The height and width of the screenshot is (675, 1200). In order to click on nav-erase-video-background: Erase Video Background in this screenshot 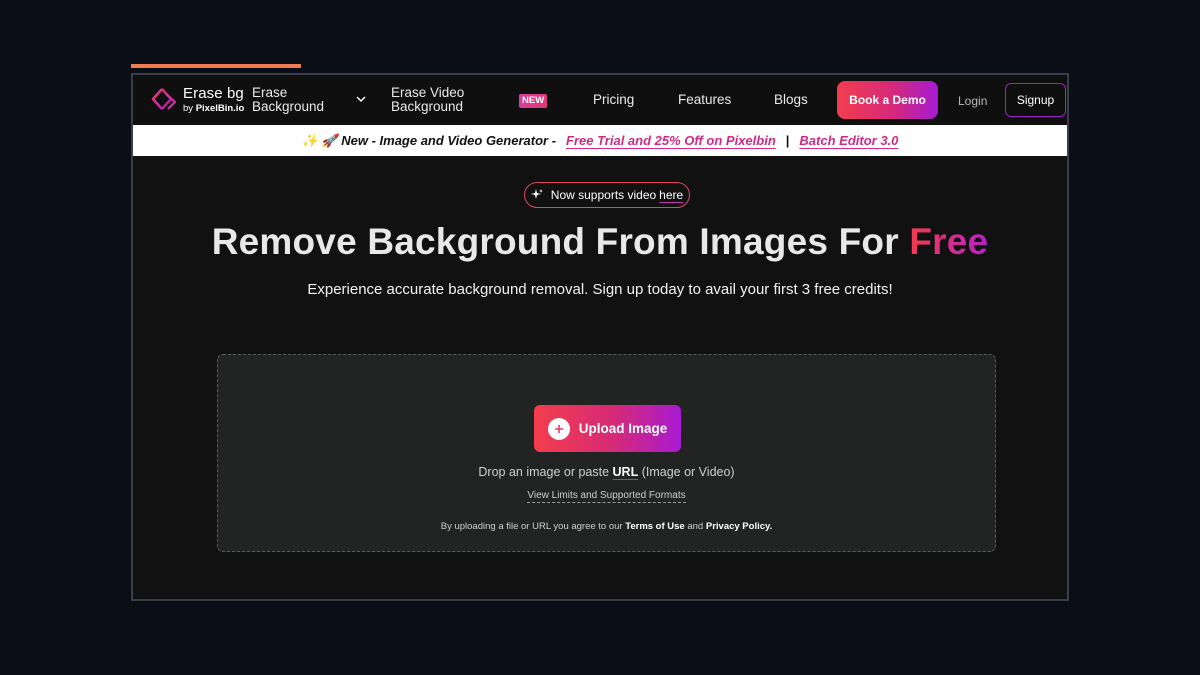, I will do `click(436, 100)`.